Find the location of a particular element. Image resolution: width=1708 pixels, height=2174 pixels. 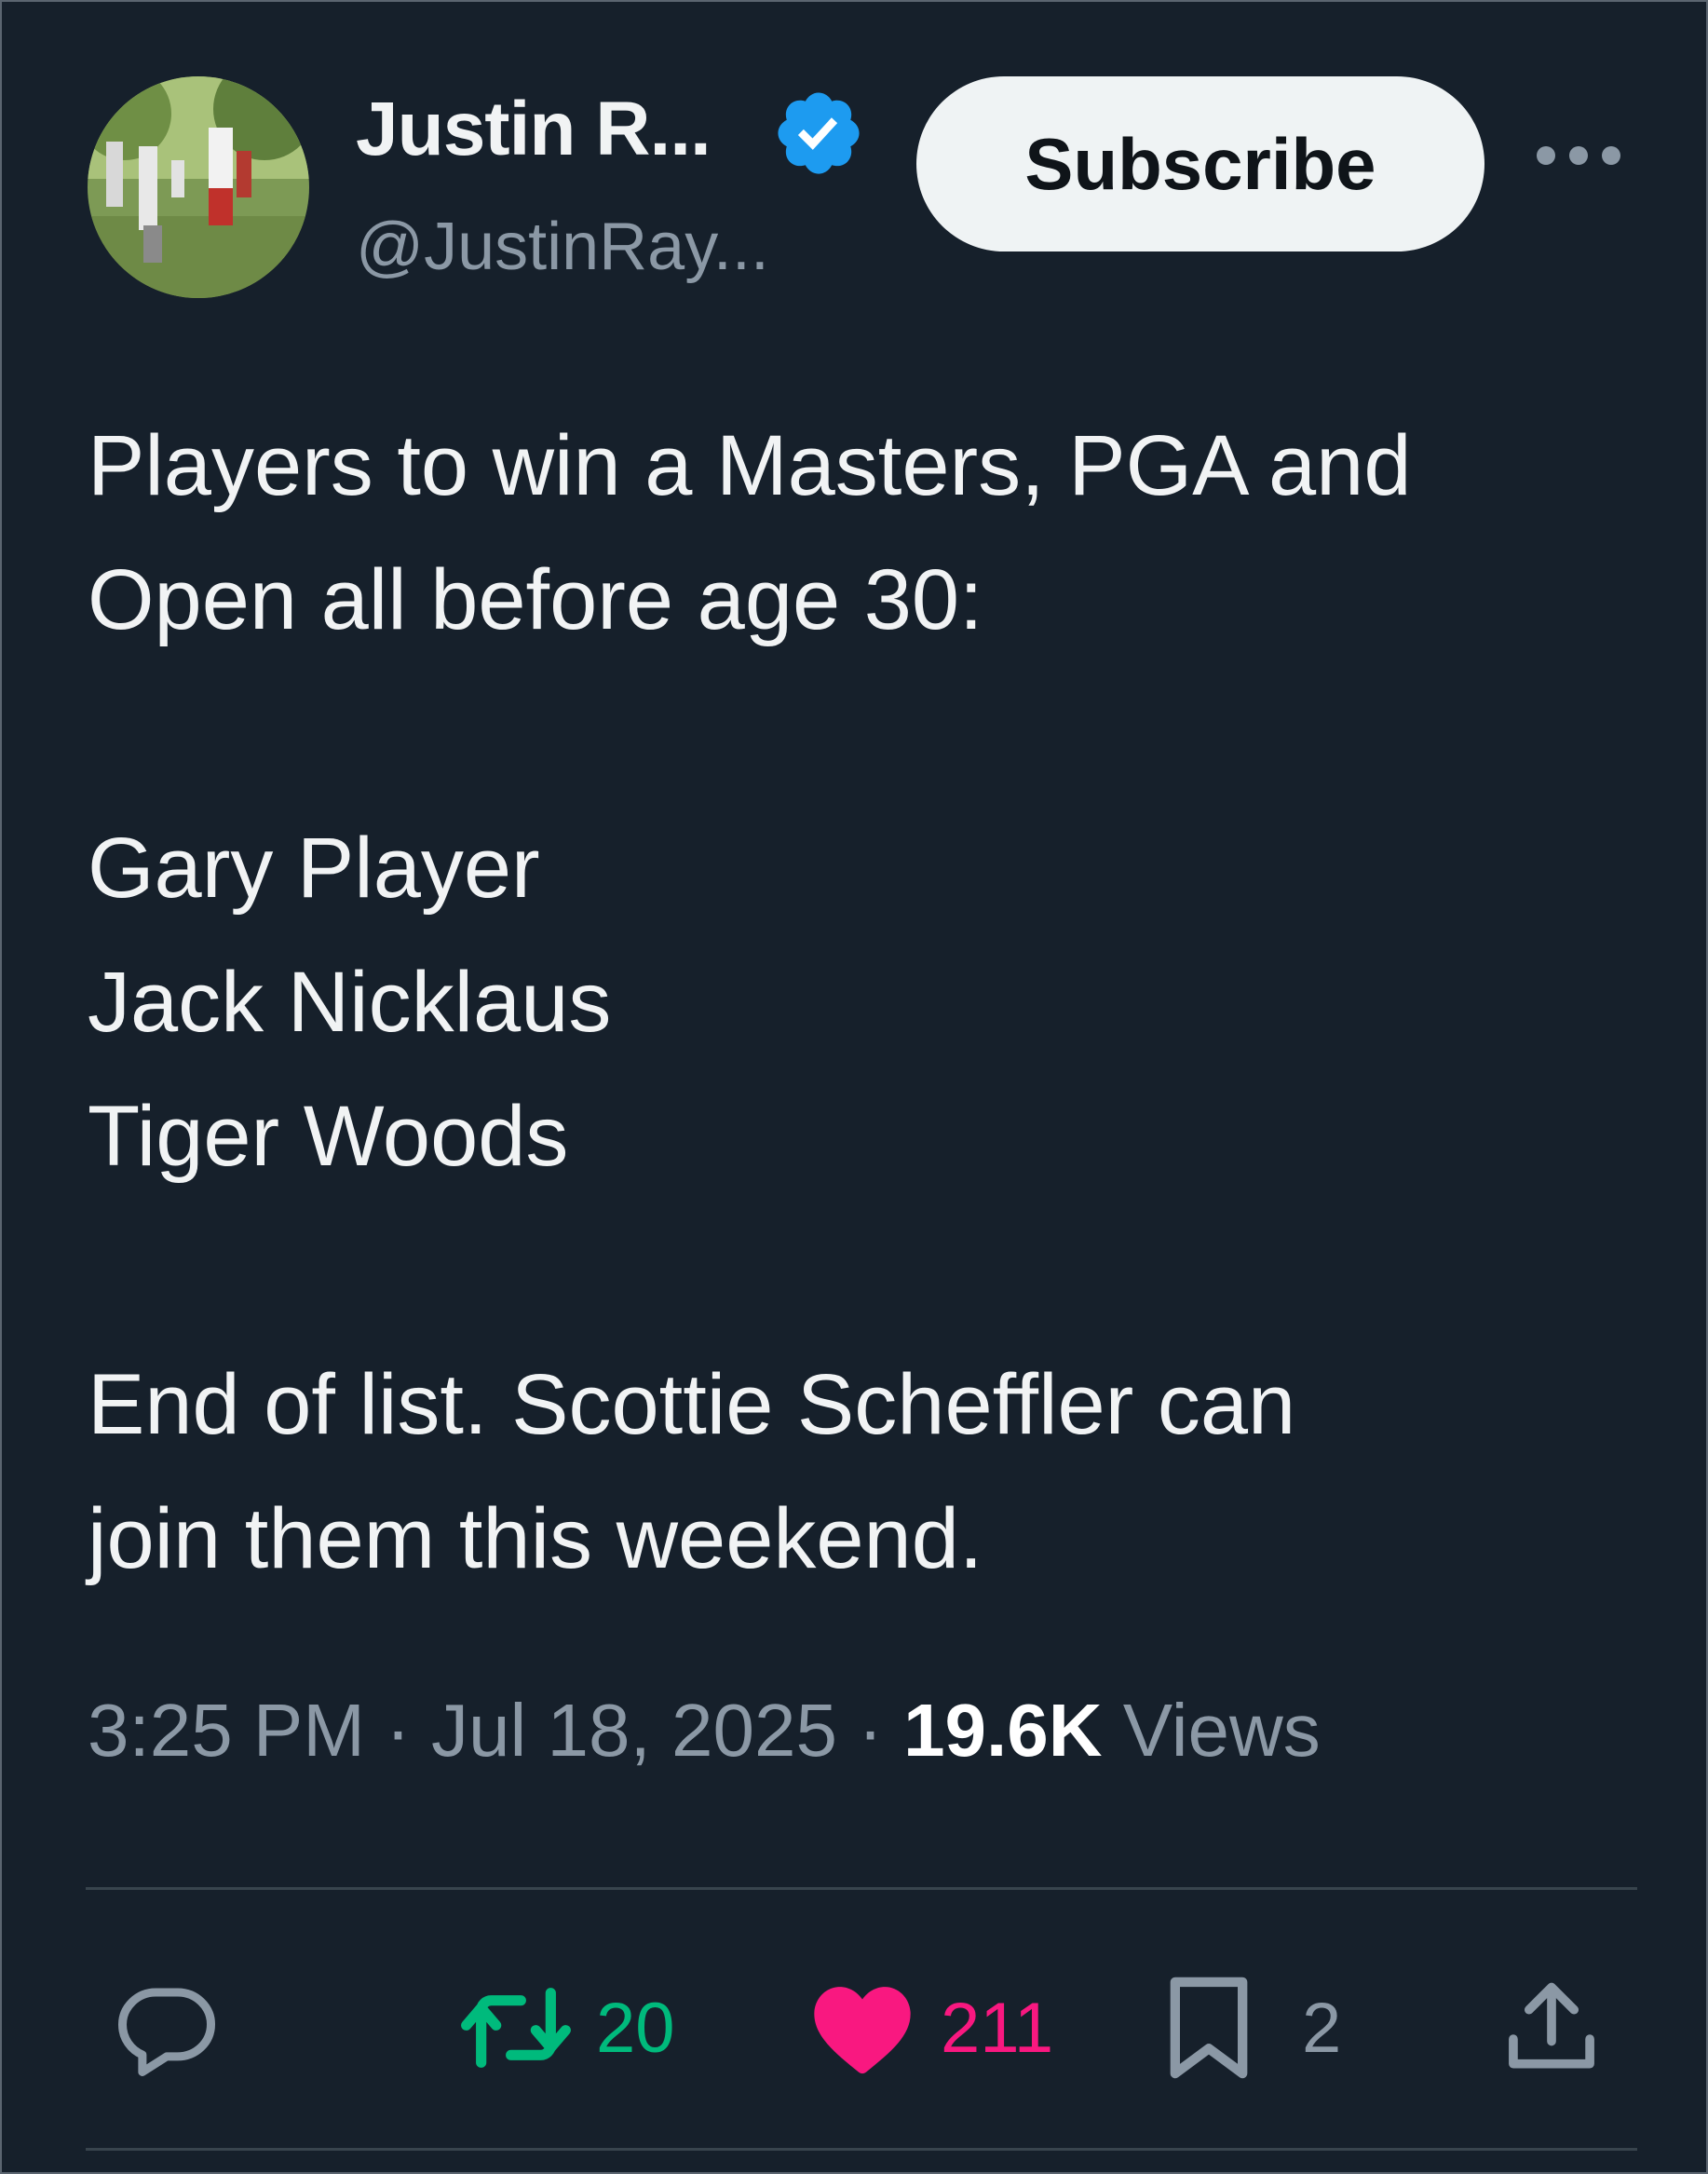

bookmark-count: 2 is located at coordinates (1322, 2028).